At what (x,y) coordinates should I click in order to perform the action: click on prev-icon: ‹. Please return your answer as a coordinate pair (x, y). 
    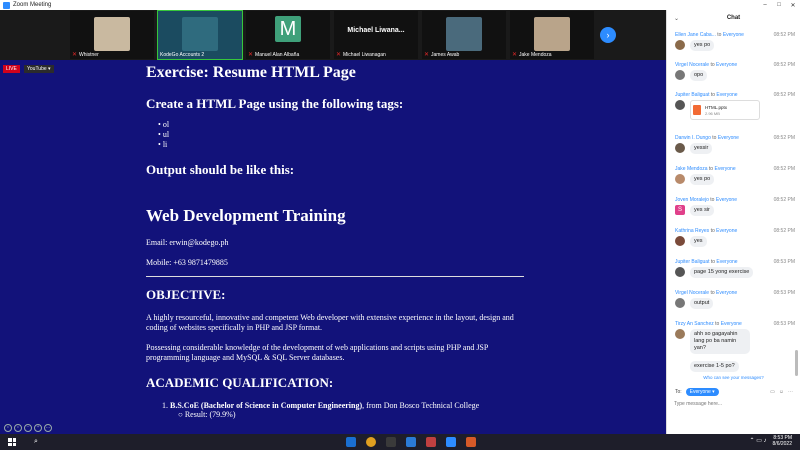
    Looking at the image, I should click on (8, 428).